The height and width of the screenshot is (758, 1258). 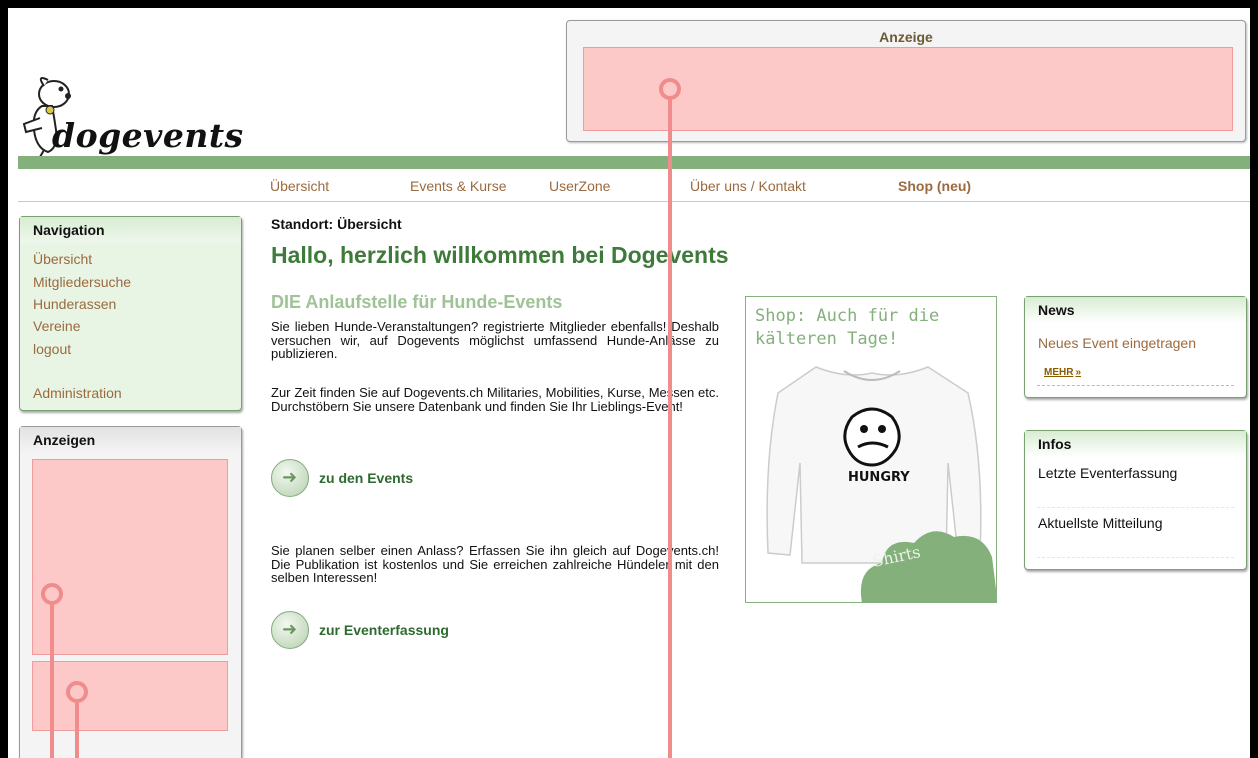 What do you see at coordinates (1135, 444) in the screenshot?
I see `infos-title: Infos` at bounding box center [1135, 444].